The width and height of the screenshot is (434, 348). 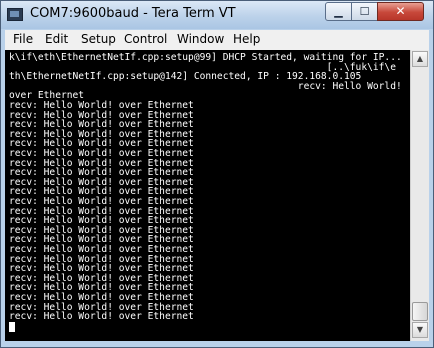 What do you see at coordinates (217, 344) in the screenshot?
I see `window-bottom-border` at bounding box center [217, 344].